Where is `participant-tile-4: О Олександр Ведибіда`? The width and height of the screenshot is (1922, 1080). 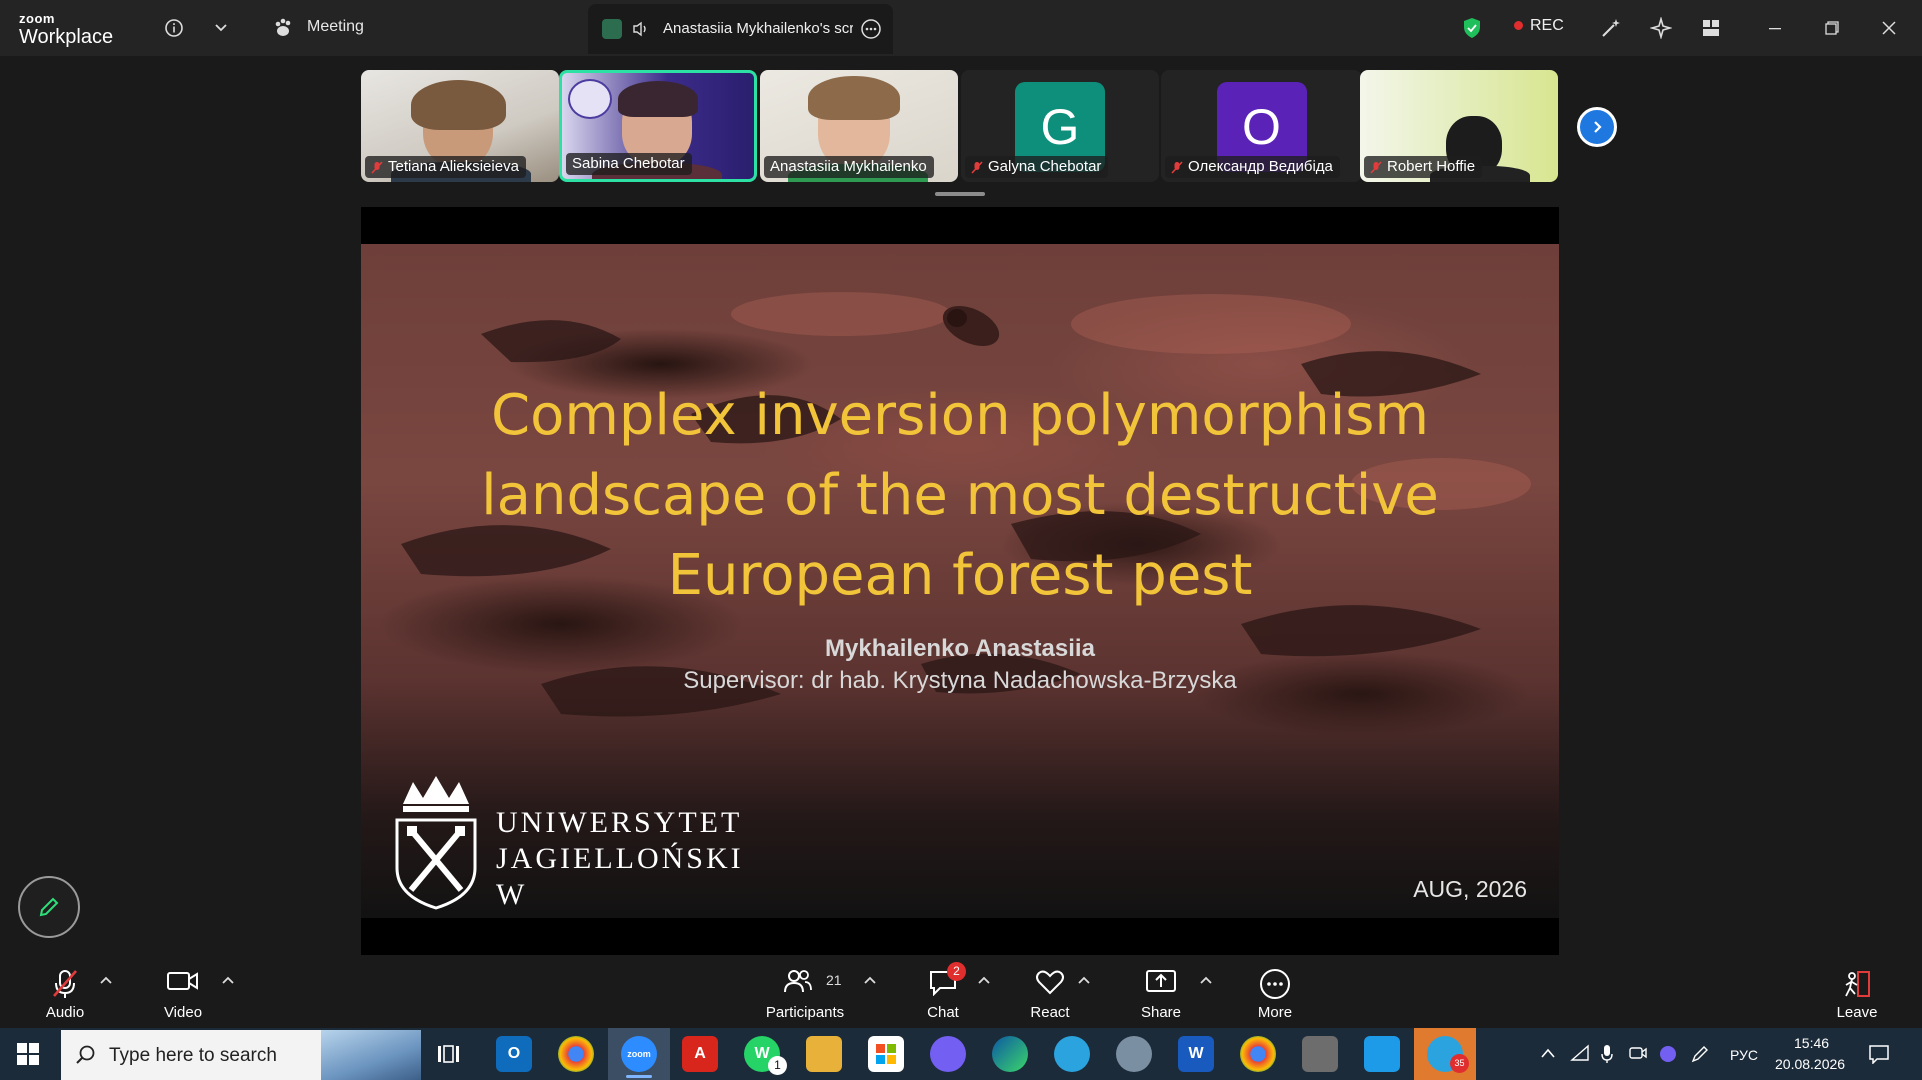
participant-tile-4: О Олександр Ведибіда is located at coordinates (1261, 126).